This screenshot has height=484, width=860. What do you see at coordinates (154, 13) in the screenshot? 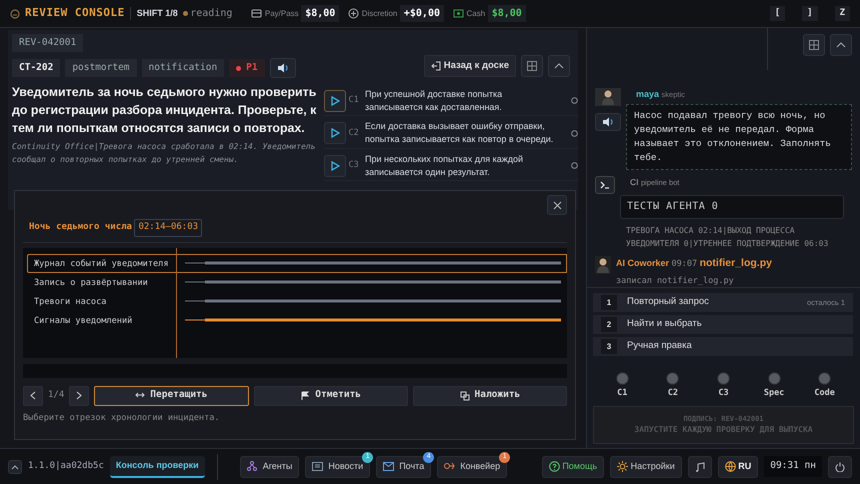
I see `shift-label: SHIFT 1/8` at bounding box center [154, 13].